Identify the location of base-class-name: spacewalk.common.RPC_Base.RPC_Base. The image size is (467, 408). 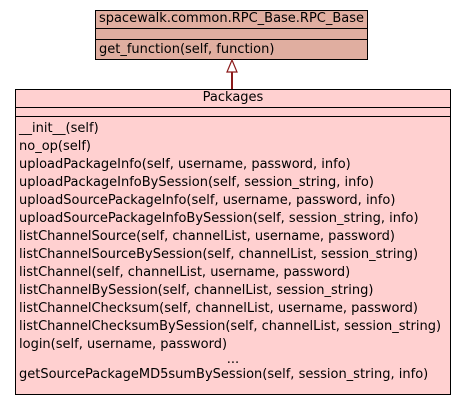
(231, 18).